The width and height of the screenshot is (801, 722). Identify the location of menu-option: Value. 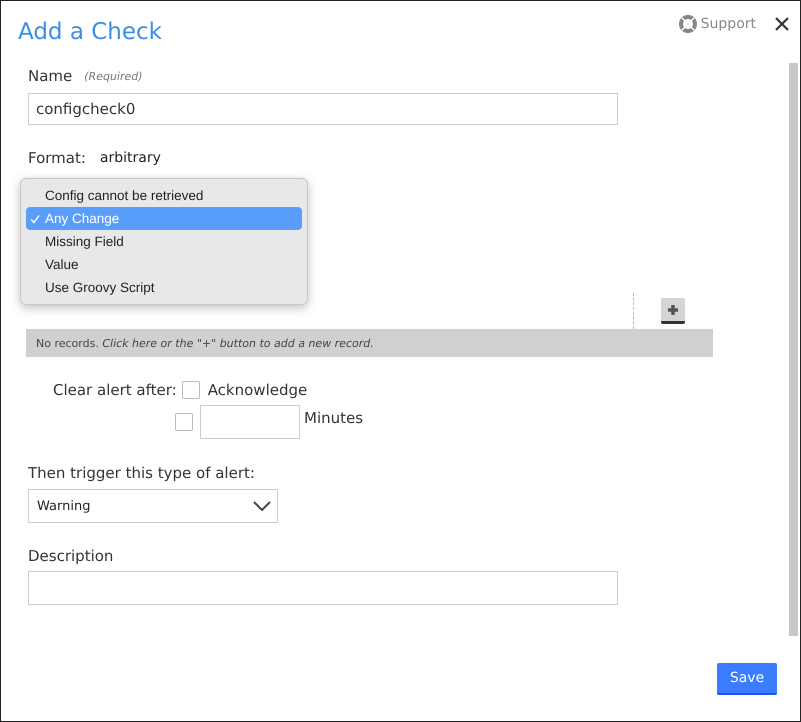
(164, 264).